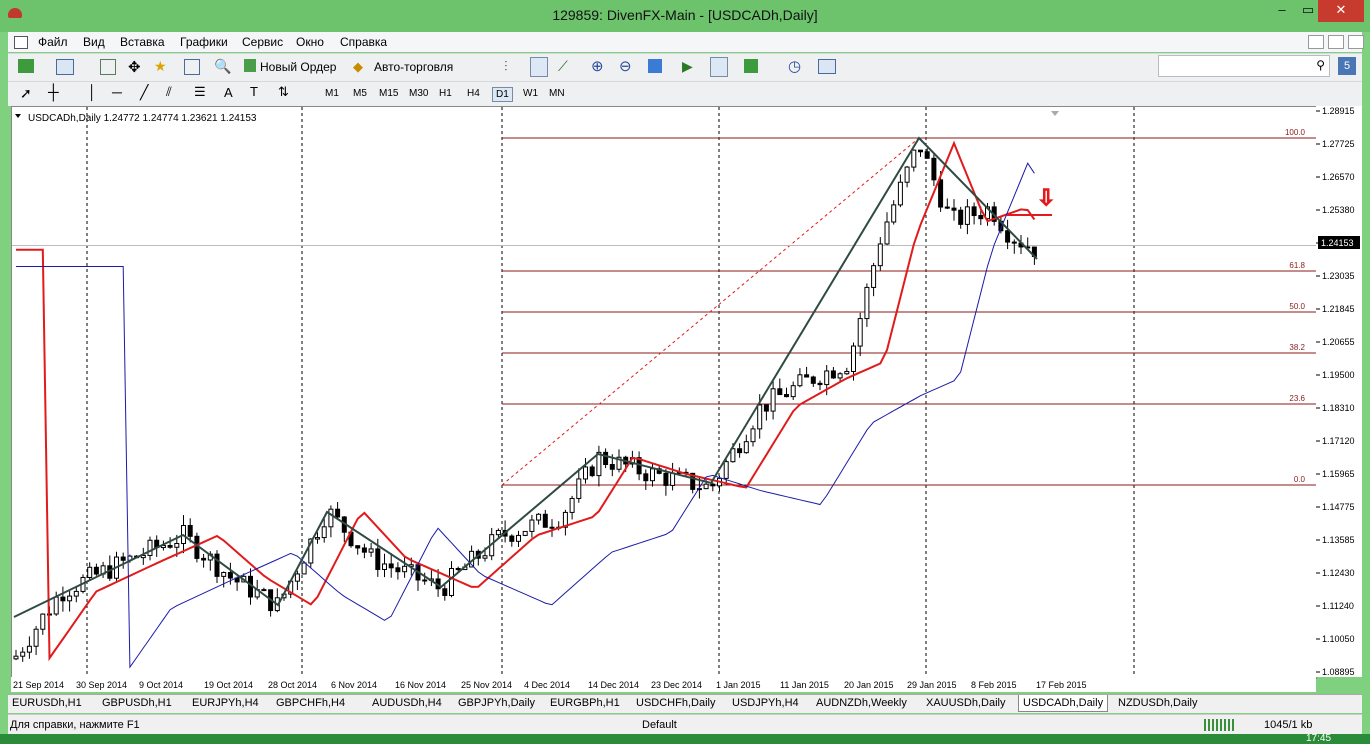  What do you see at coordinates (719, 67) in the screenshot?
I see `chart-shift-icon` at bounding box center [719, 67].